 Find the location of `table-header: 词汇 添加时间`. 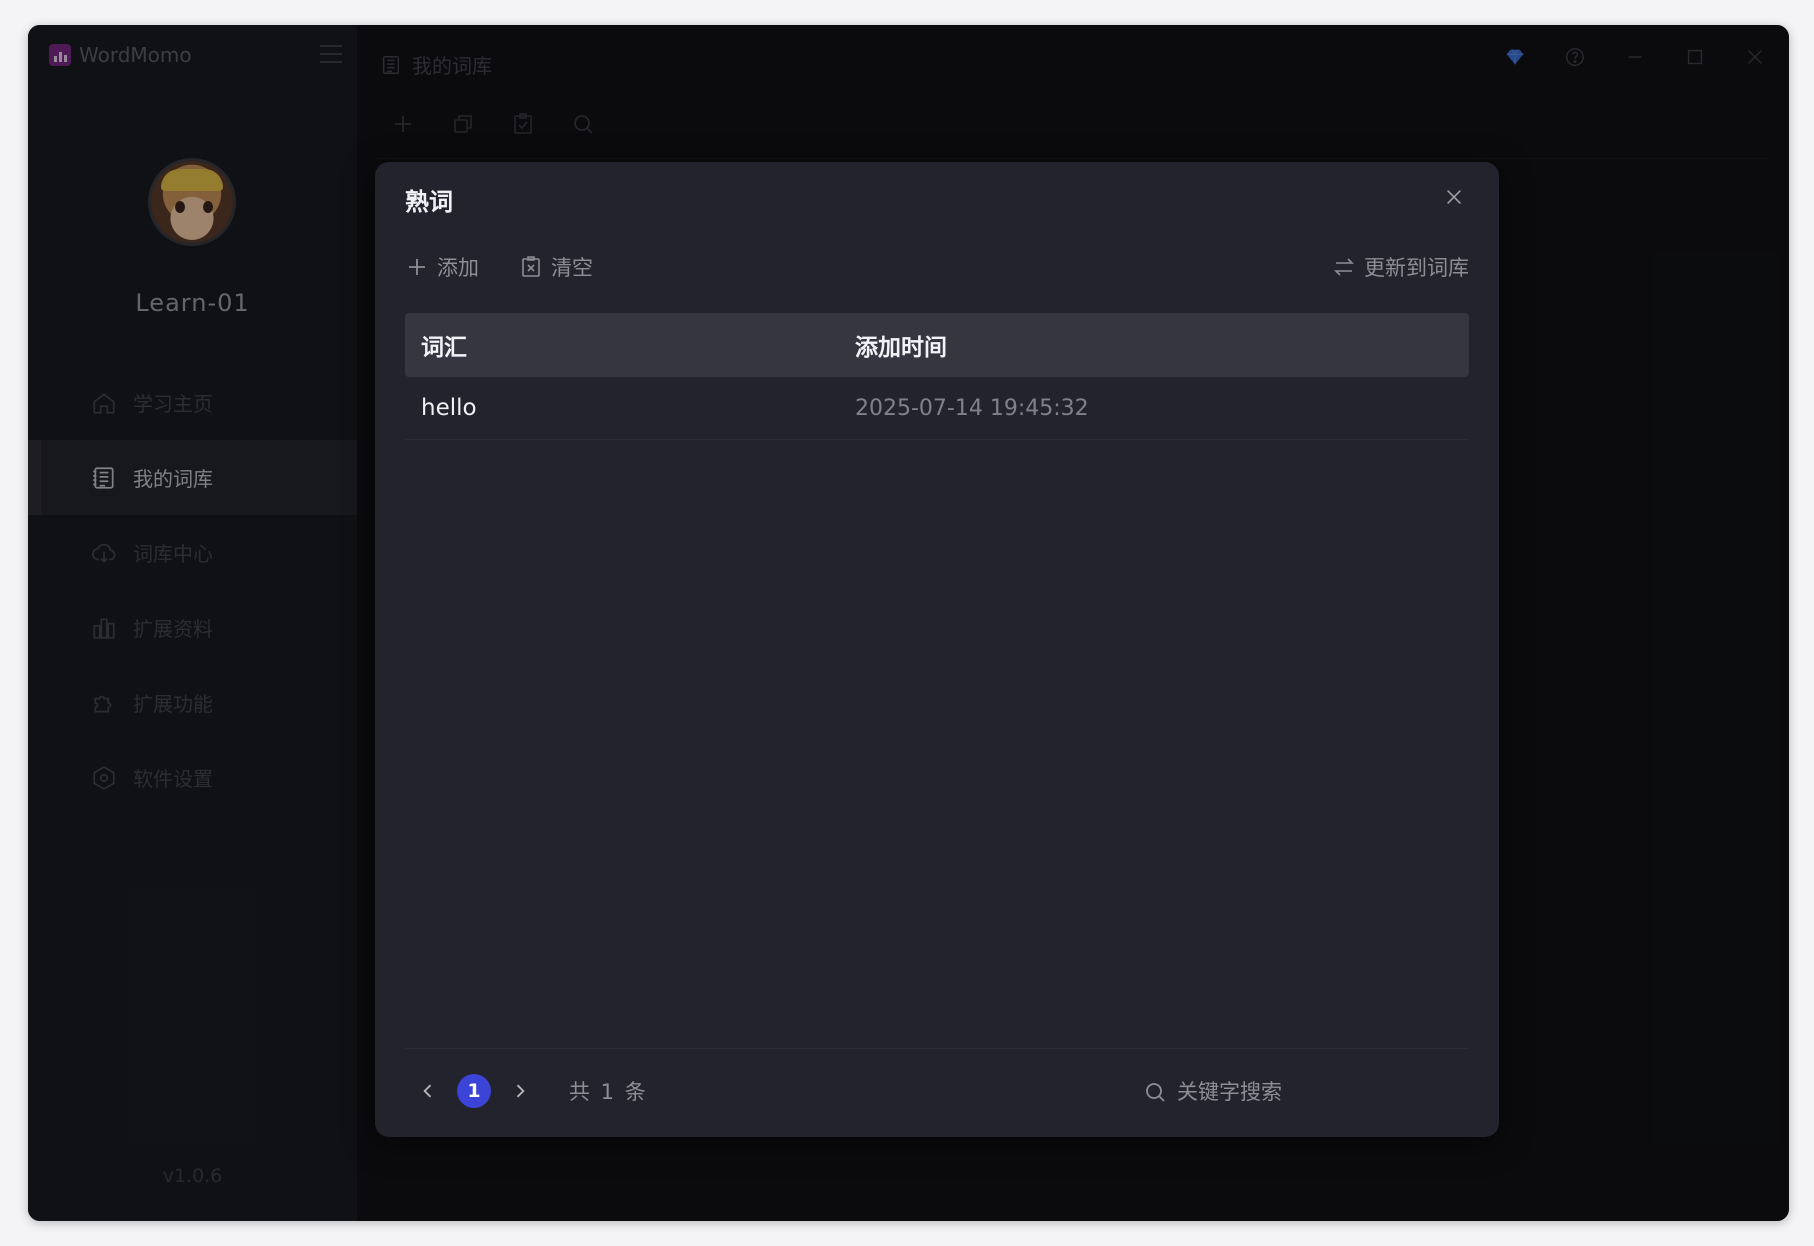

table-header: 词汇 添加时间 is located at coordinates (937, 345).